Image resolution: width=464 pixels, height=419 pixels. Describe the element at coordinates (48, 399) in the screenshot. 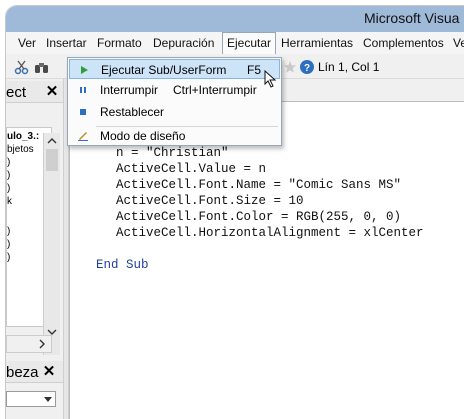

I see `chevron-down-icon` at that location.